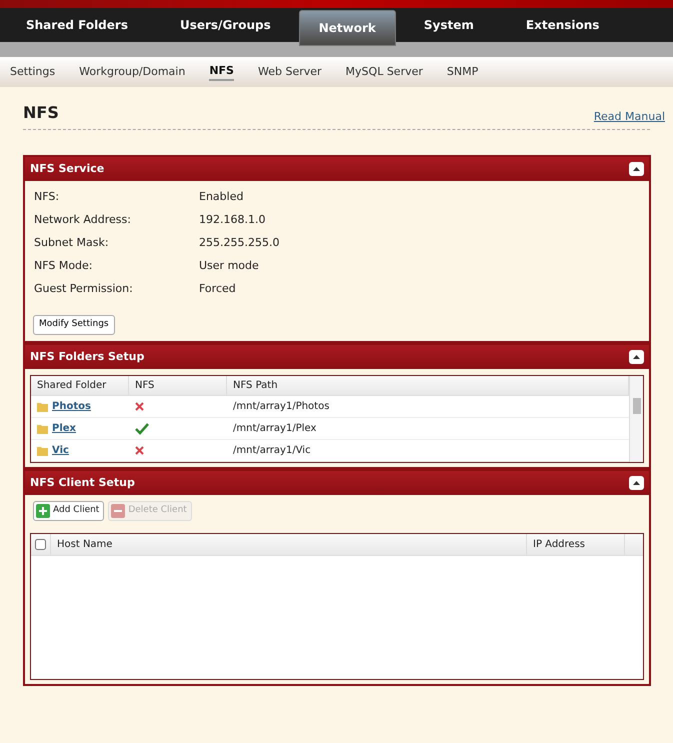  What do you see at coordinates (40, 544) in the screenshot?
I see `select-all-checkbox` at bounding box center [40, 544].